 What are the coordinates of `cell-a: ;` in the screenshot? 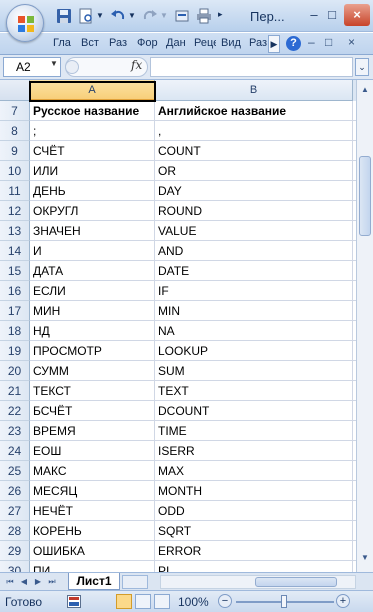 It's located at (92, 131).